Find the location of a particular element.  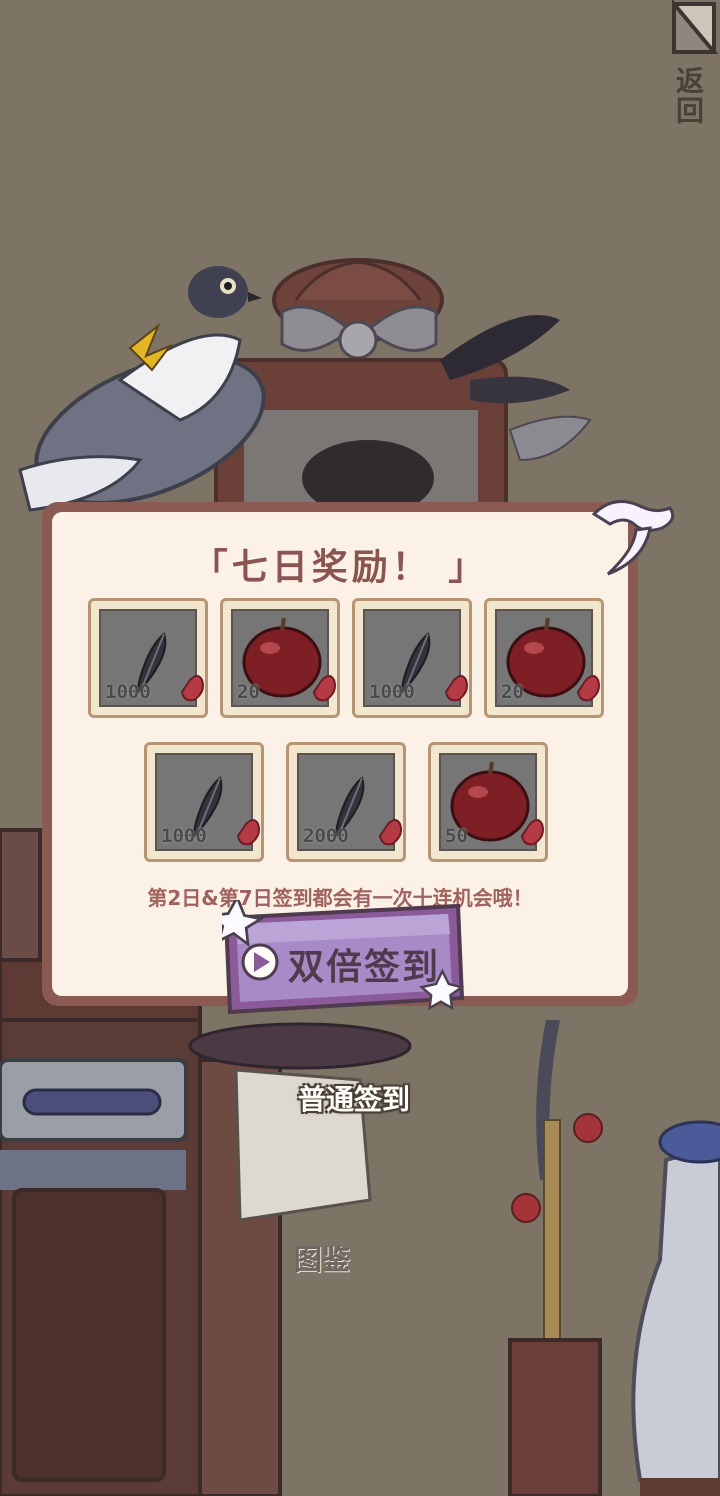

double-checkin-label: 双倍签到 is located at coordinates (364, 967).